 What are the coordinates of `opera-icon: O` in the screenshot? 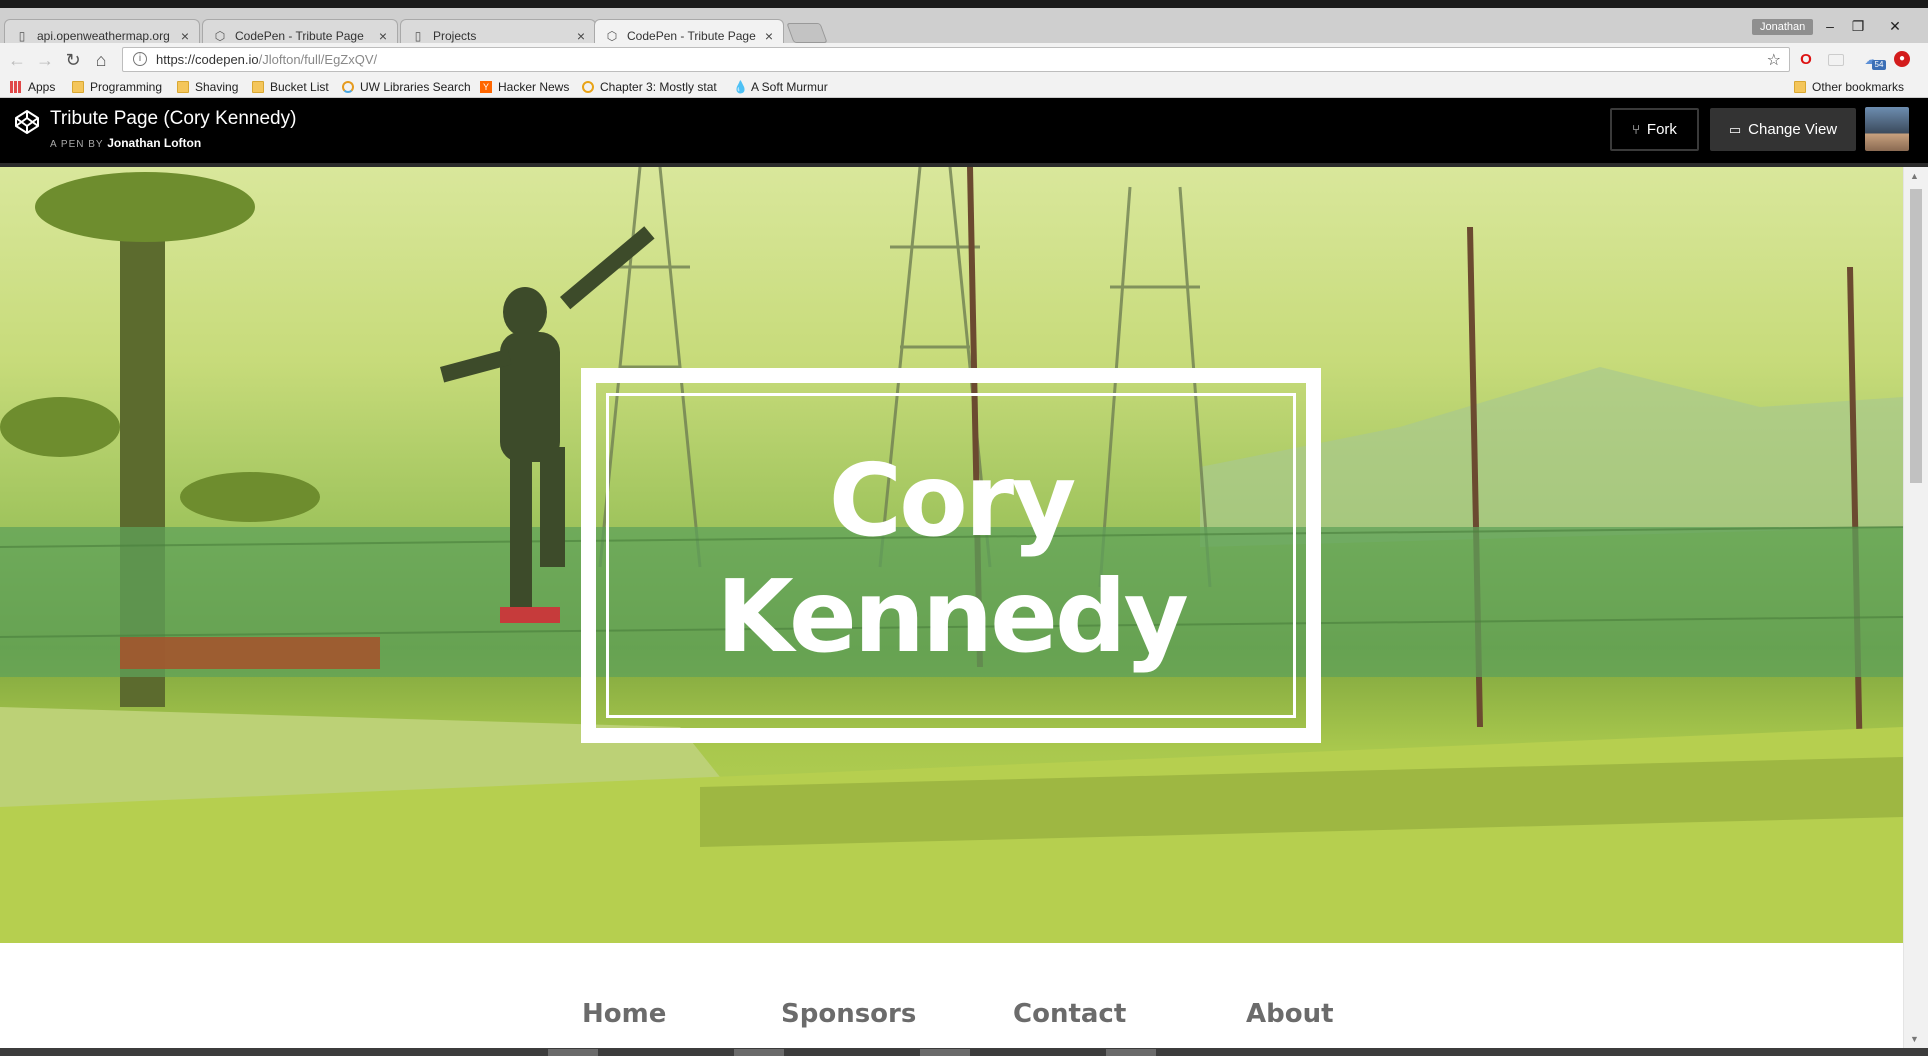 It's located at (1806, 60).